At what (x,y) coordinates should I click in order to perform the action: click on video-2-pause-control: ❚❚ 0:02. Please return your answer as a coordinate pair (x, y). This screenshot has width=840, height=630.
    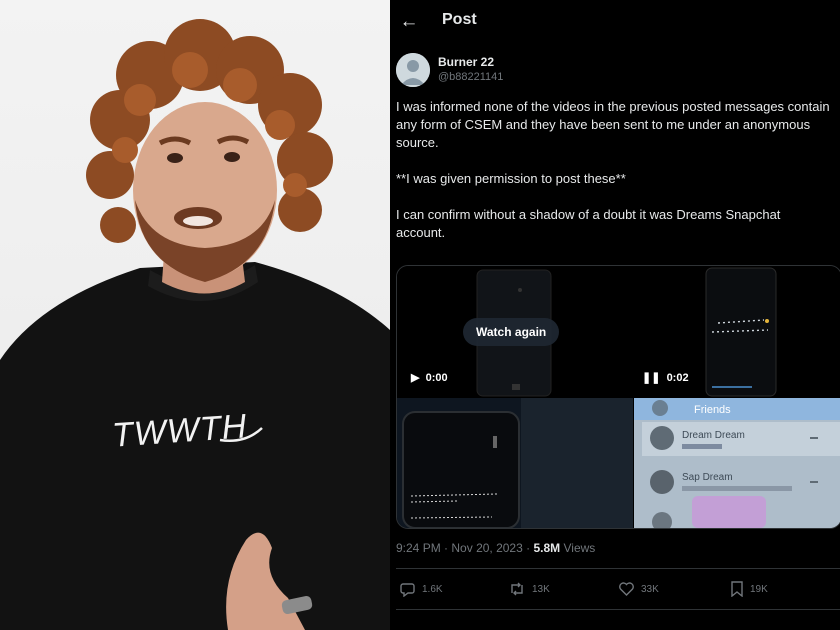
    Looking at the image, I should click on (665, 377).